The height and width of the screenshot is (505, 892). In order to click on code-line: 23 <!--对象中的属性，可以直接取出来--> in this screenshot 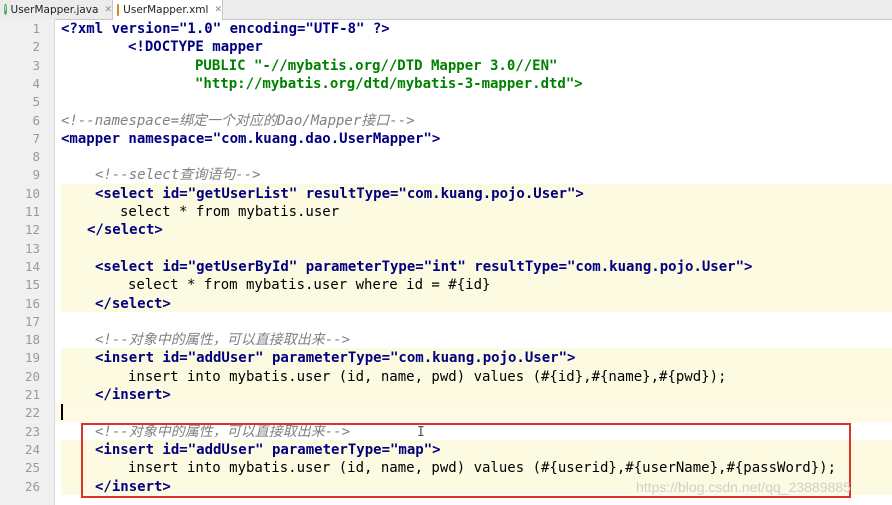, I will do `click(187, 431)`.